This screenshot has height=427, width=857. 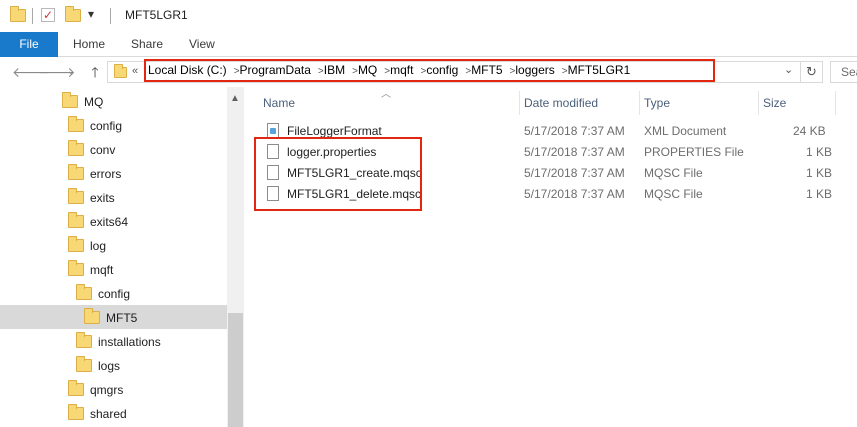 What do you see at coordinates (812, 72) in the screenshot?
I see `refresh-icon: ↻` at bounding box center [812, 72].